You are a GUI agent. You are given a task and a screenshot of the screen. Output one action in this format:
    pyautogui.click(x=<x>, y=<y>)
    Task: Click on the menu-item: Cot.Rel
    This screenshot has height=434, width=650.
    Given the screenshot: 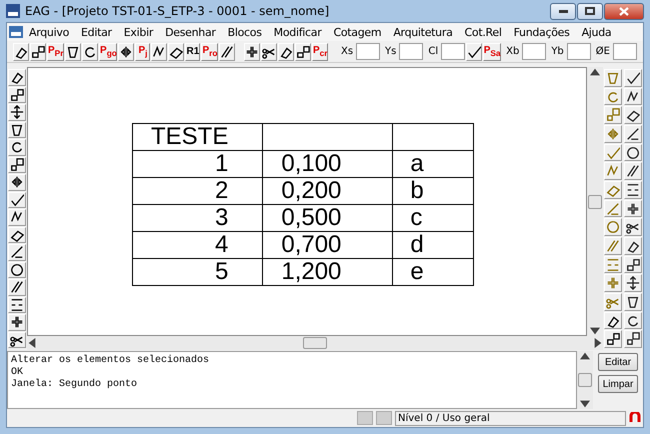 What is the action you would take?
    pyautogui.click(x=483, y=32)
    